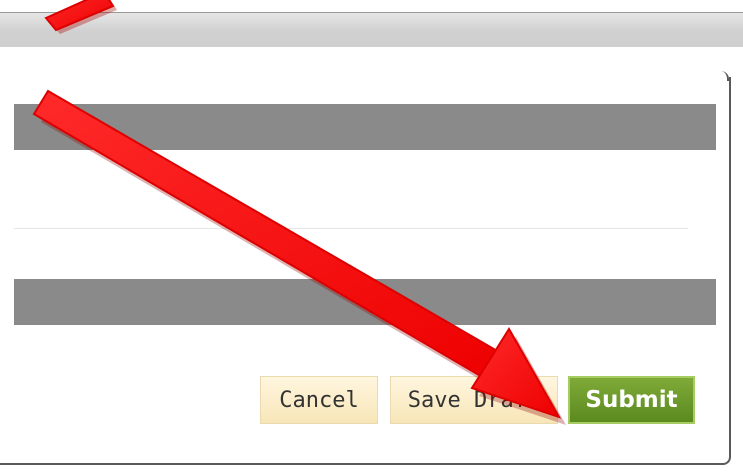 This screenshot has width=743, height=476. What do you see at coordinates (474, 400) in the screenshot?
I see `save-draft-button: Save Draft` at bounding box center [474, 400].